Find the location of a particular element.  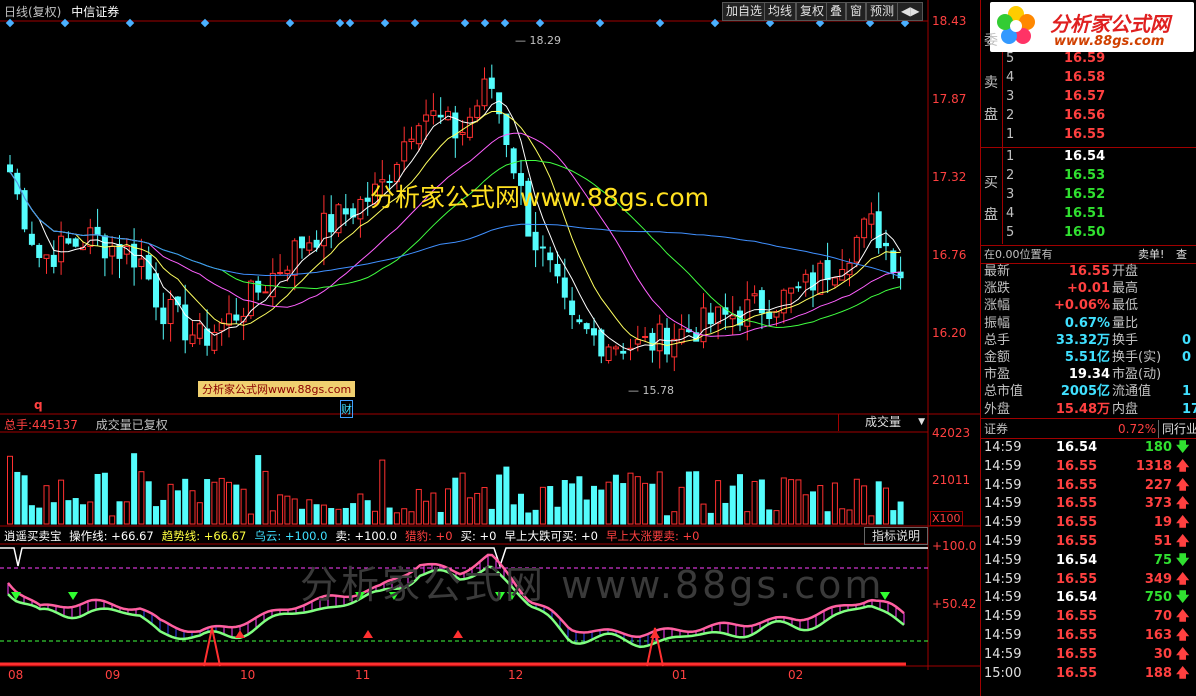

price-axis-label: 17.87 is located at coordinates (949, 99).